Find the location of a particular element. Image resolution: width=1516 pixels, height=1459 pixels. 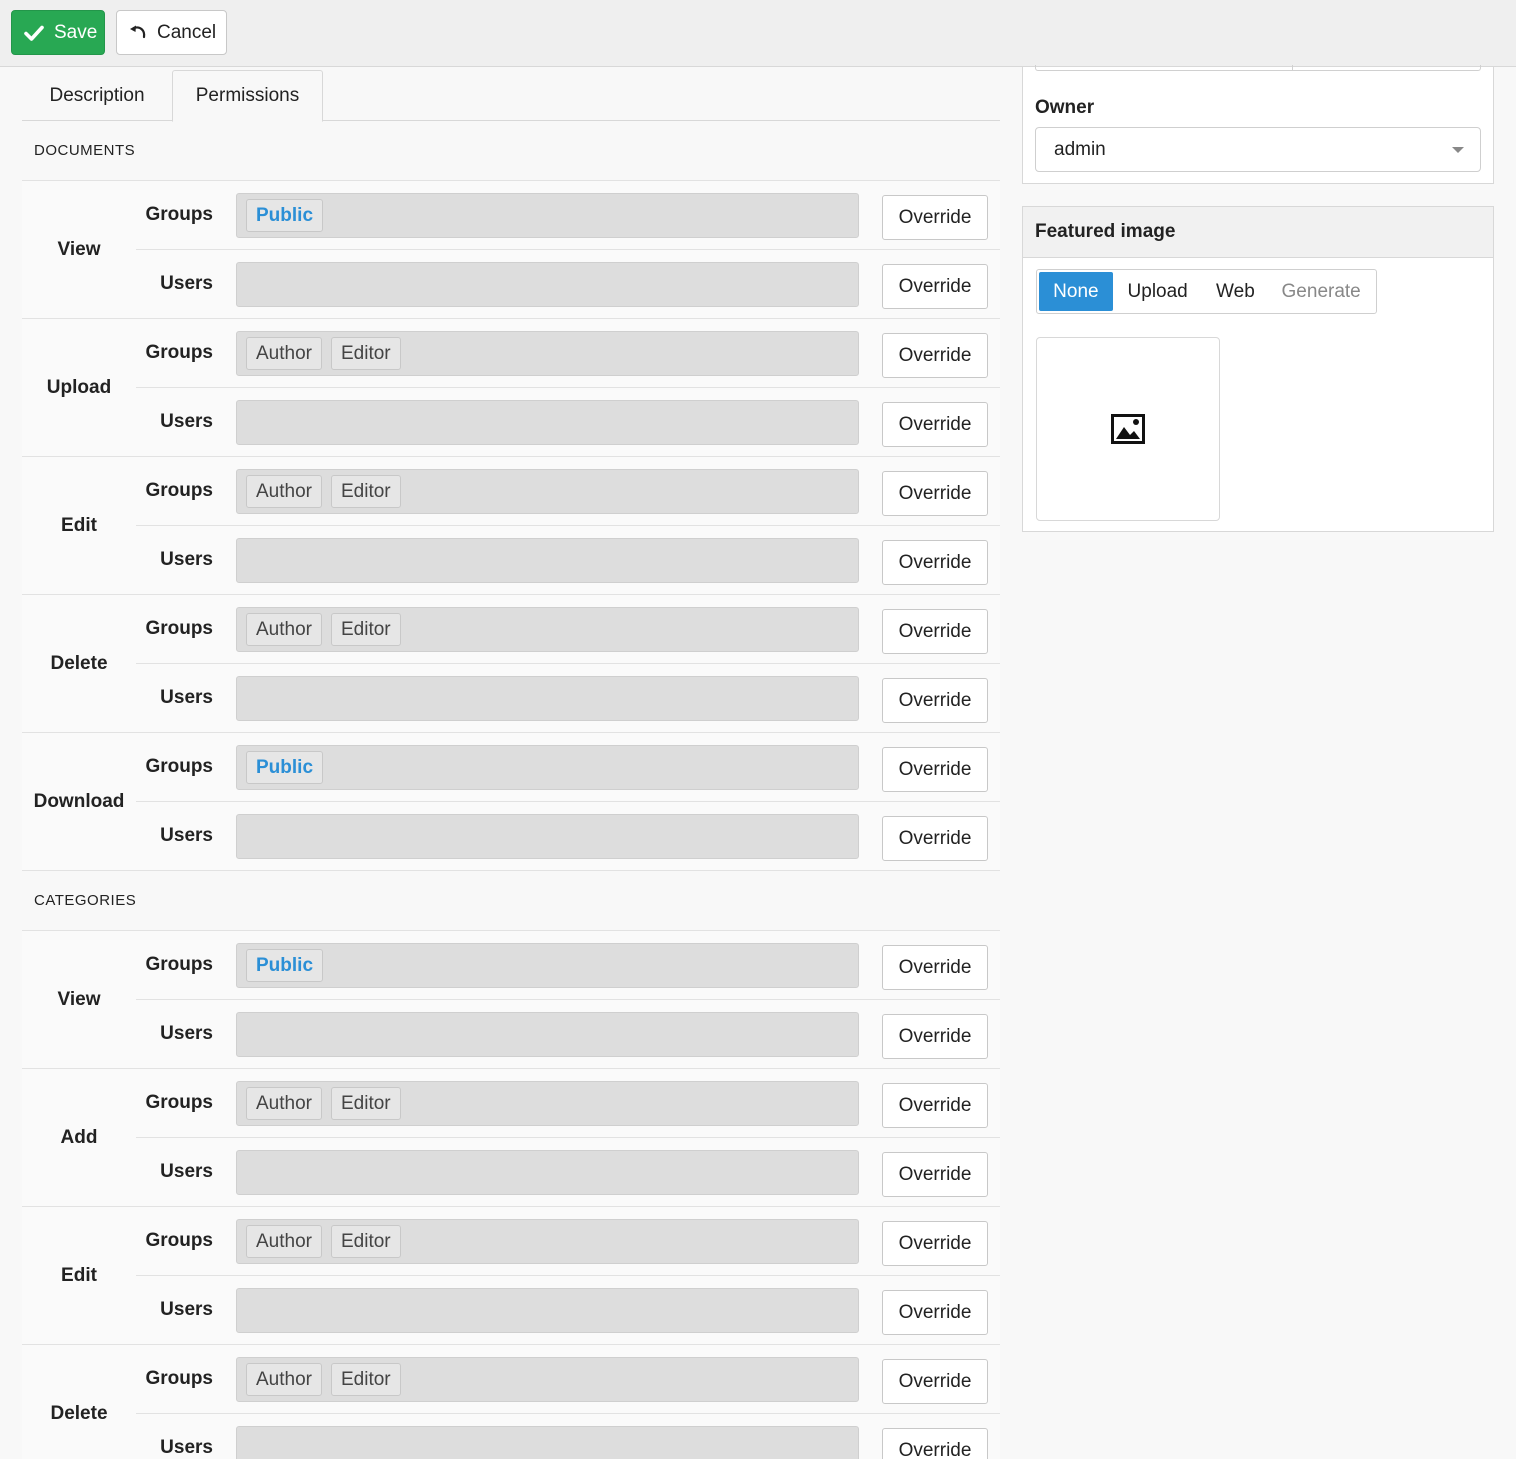

image-source-web: Web is located at coordinates (1236, 291).